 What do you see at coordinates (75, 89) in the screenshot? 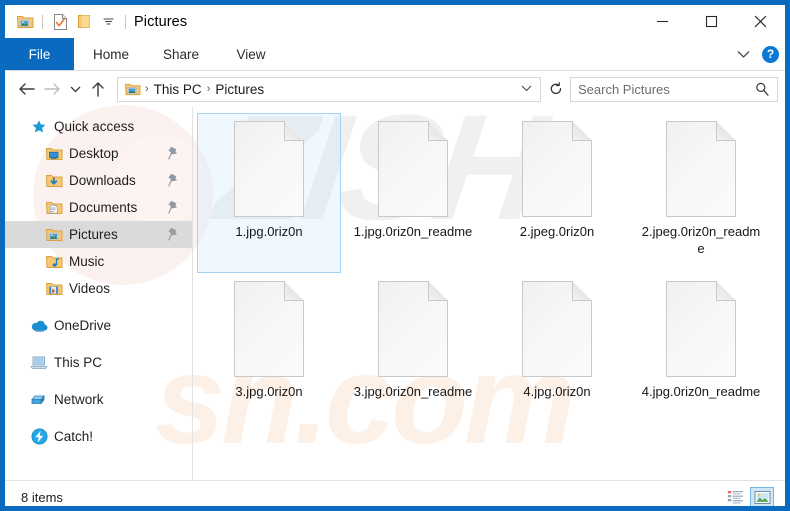
I see `recent-locations-button` at bounding box center [75, 89].